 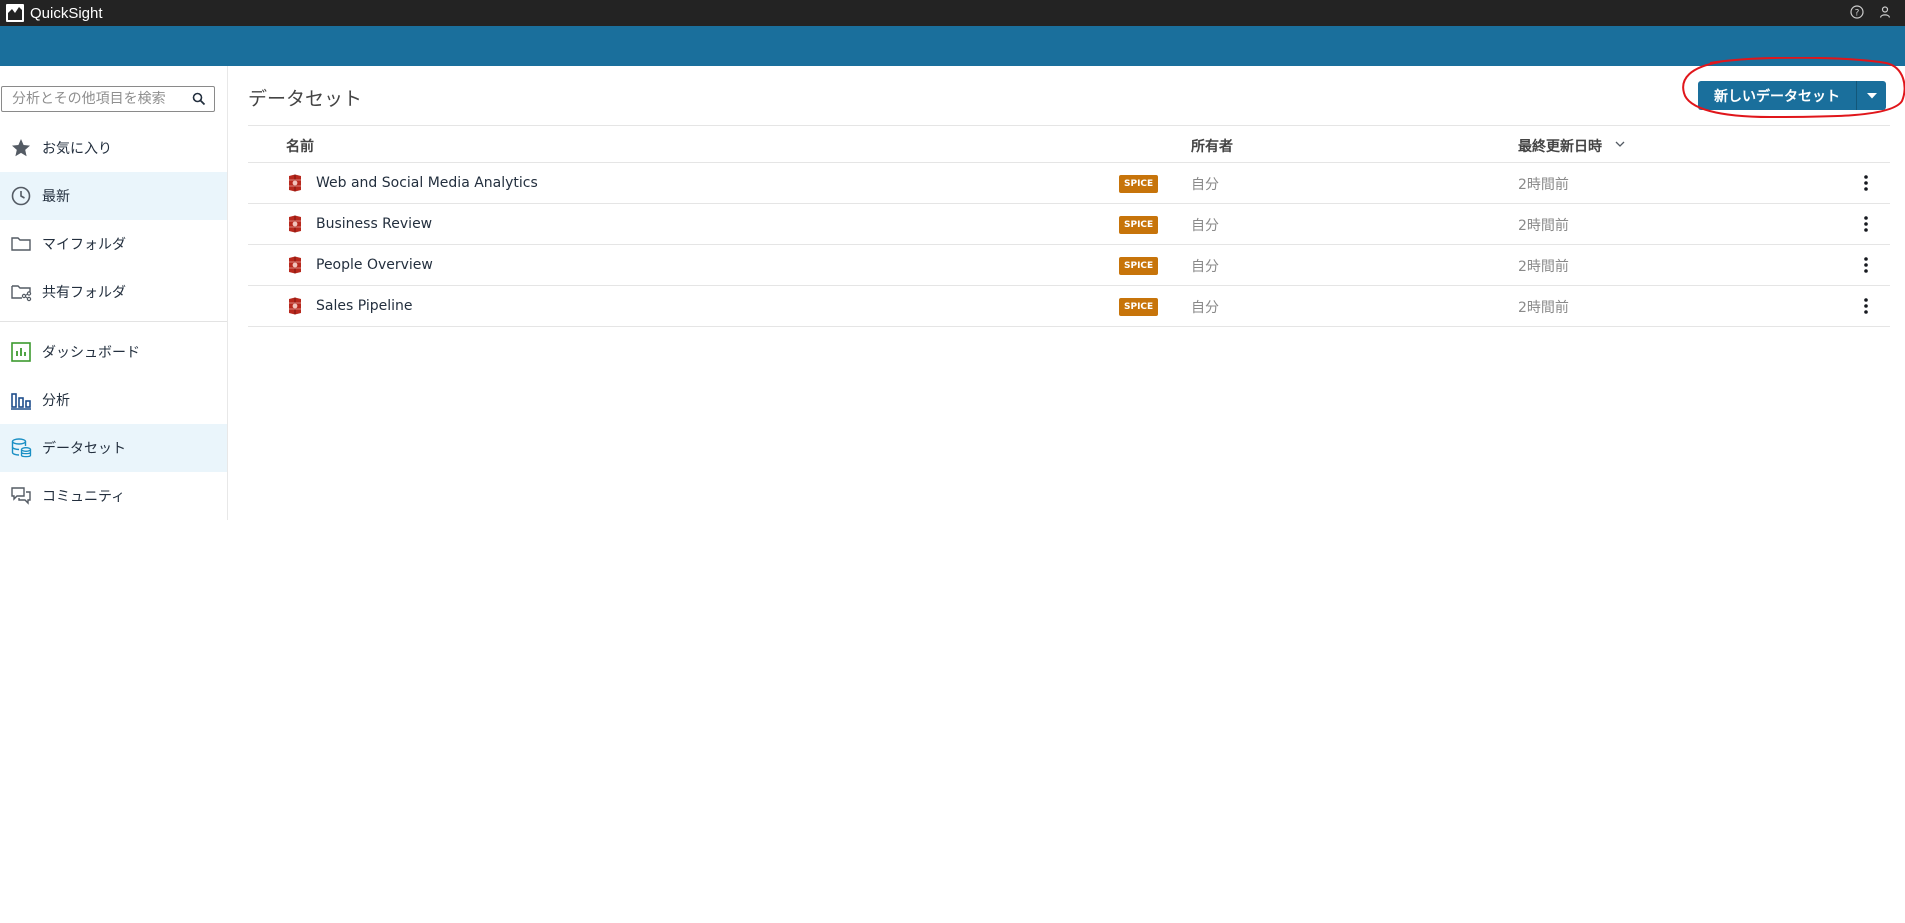 What do you see at coordinates (1560, 146) in the screenshot?
I see `column-header-updated: 最終更新日時` at bounding box center [1560, 146].